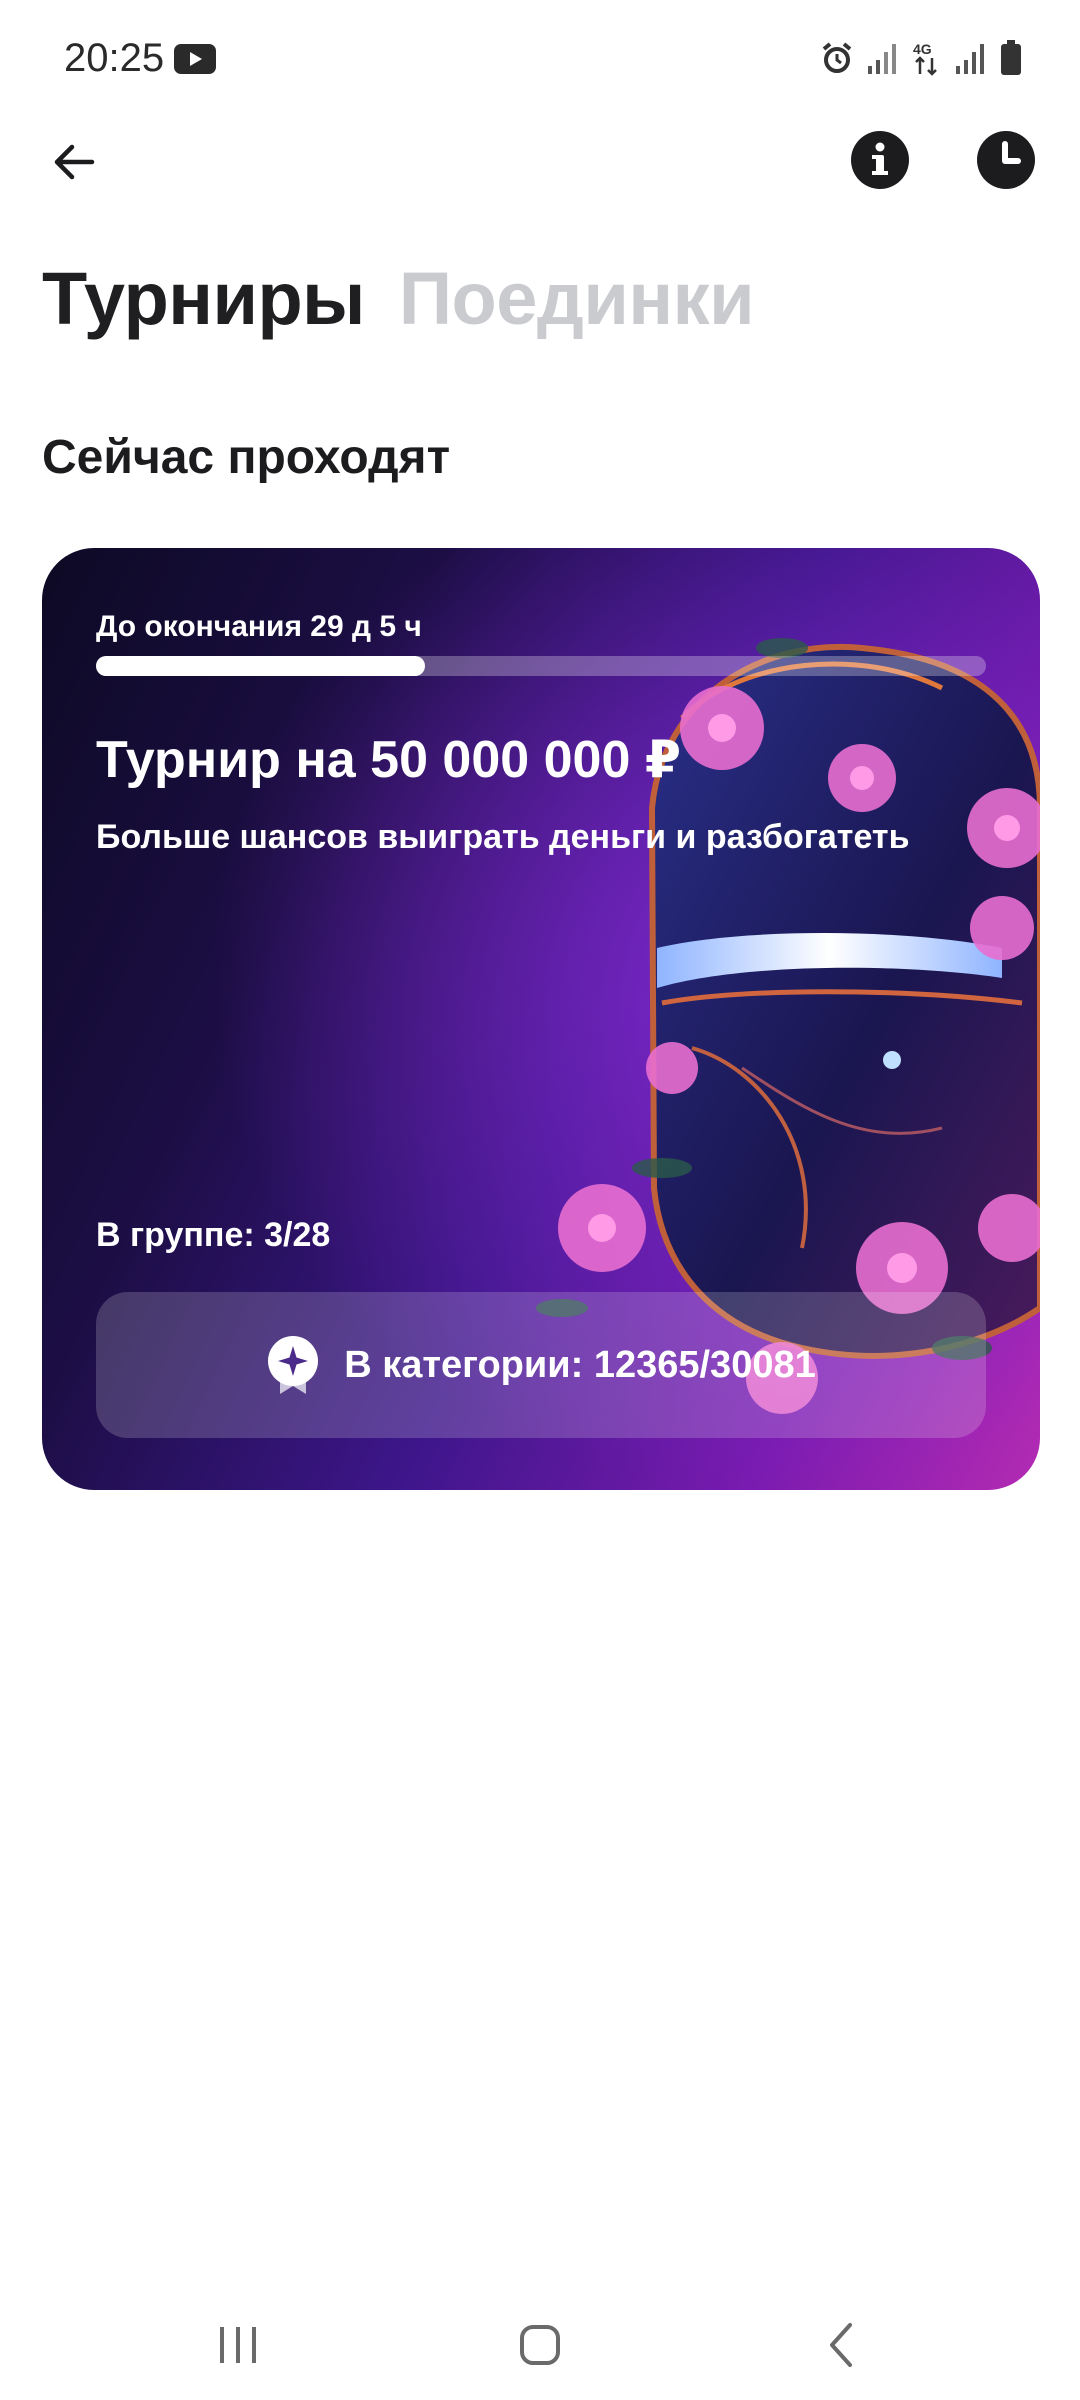  Describe the element at coordinates (246, 457) in the screenshot. I see `section-title: Сейчас проходят` at that location.